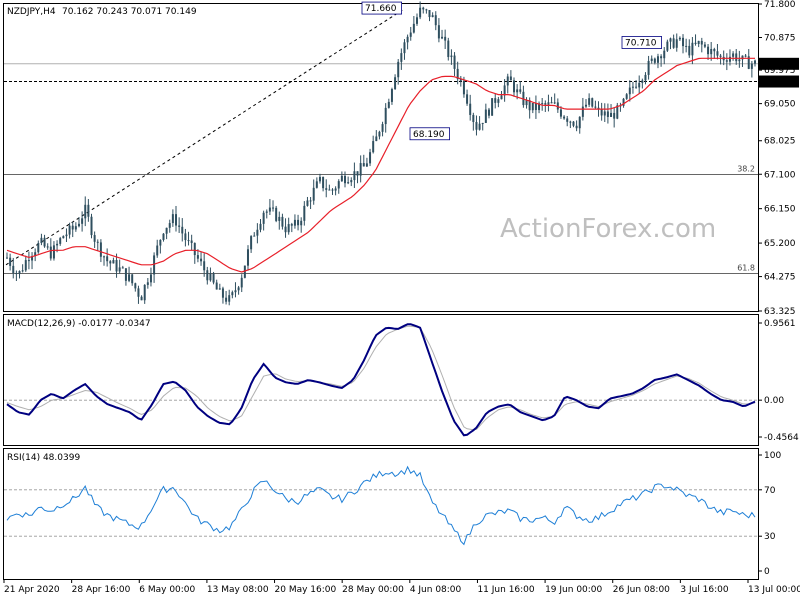  I want to click on x-axis-label: 20 May 16:00, so click(306, 590).